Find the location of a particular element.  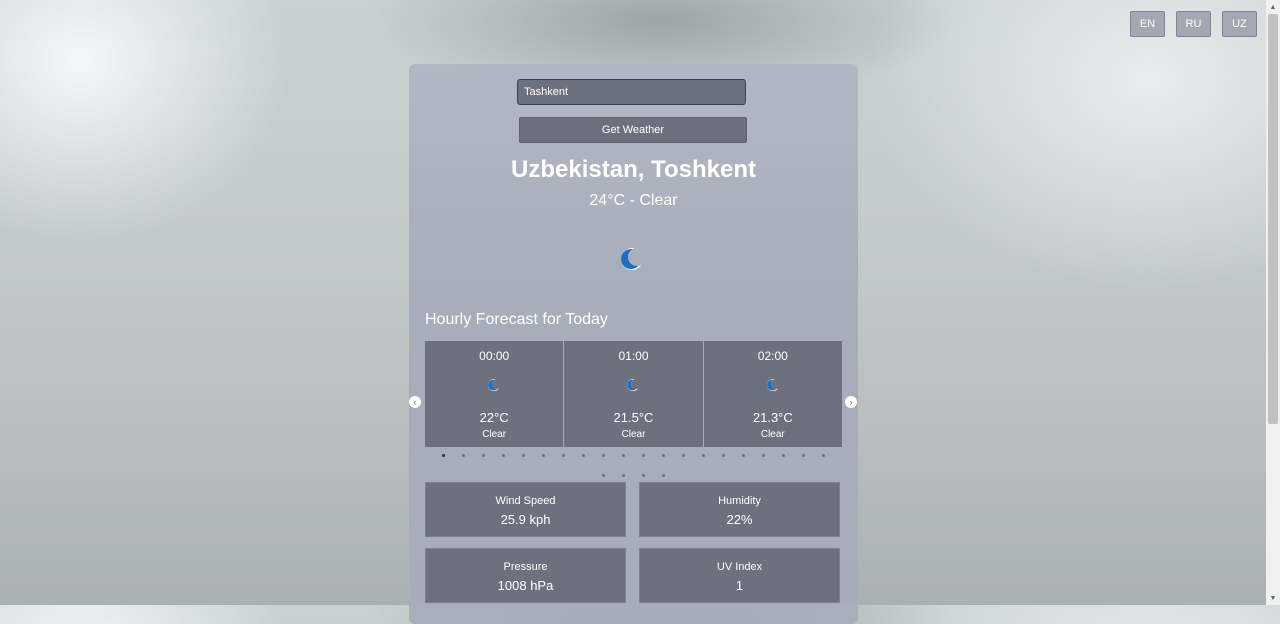

hourly-temperature: 22°C is located at coordinates (494, 417).